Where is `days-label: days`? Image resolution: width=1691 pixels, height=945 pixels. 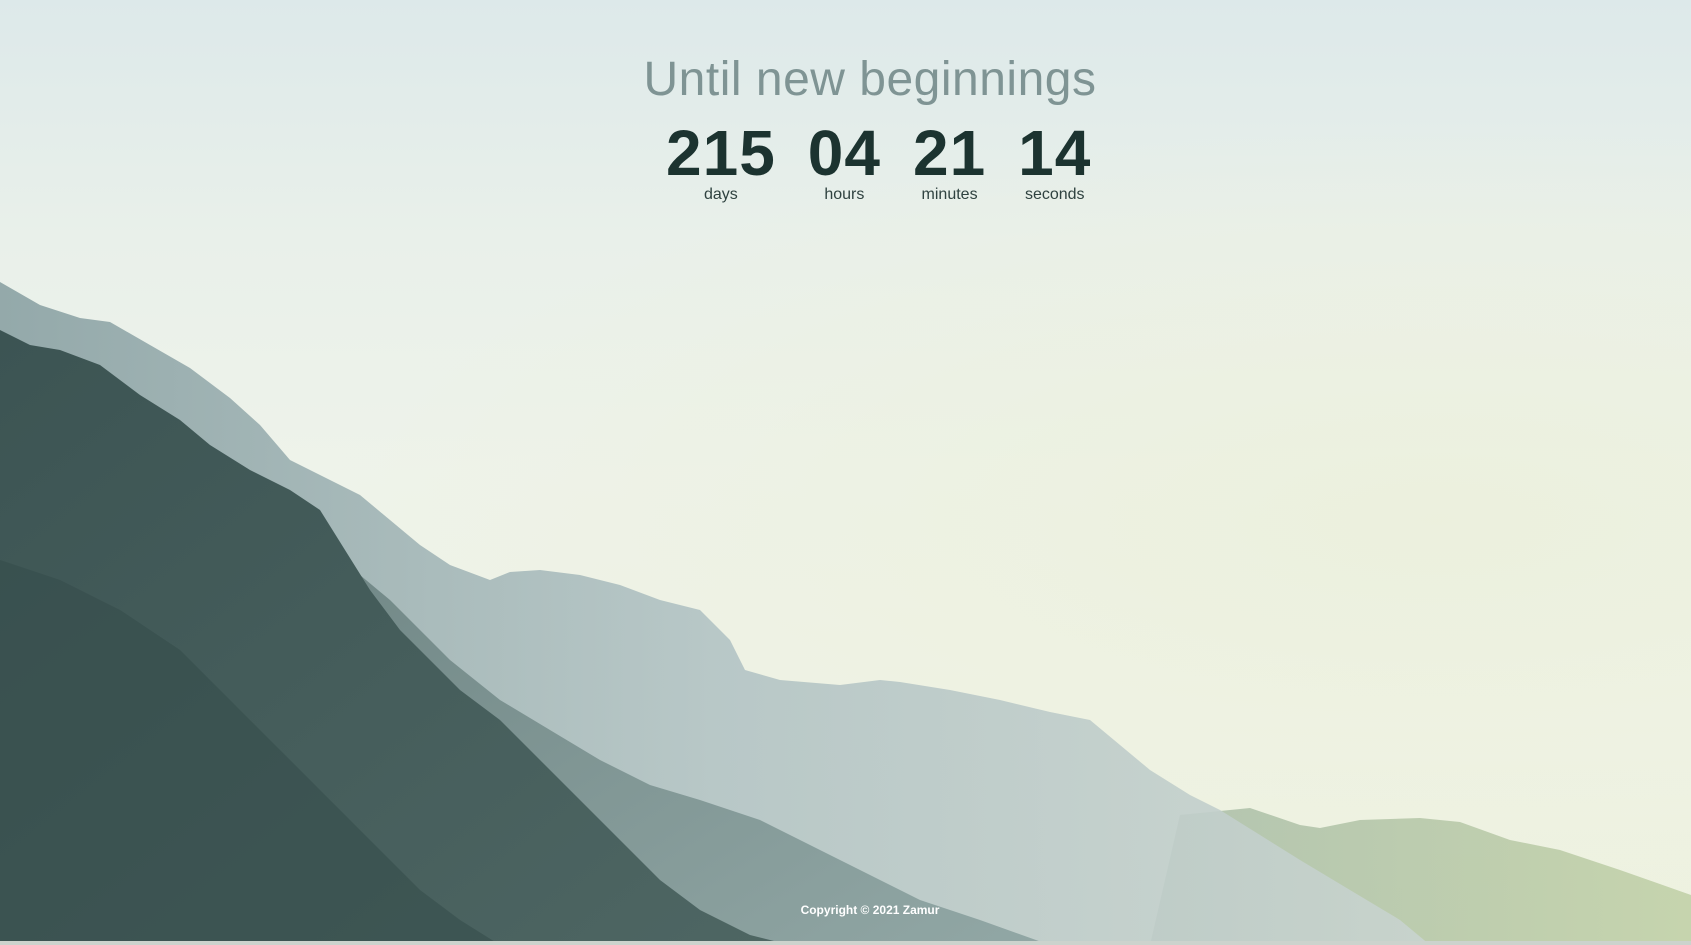 days-label: days is located at coordinates (720, 194).